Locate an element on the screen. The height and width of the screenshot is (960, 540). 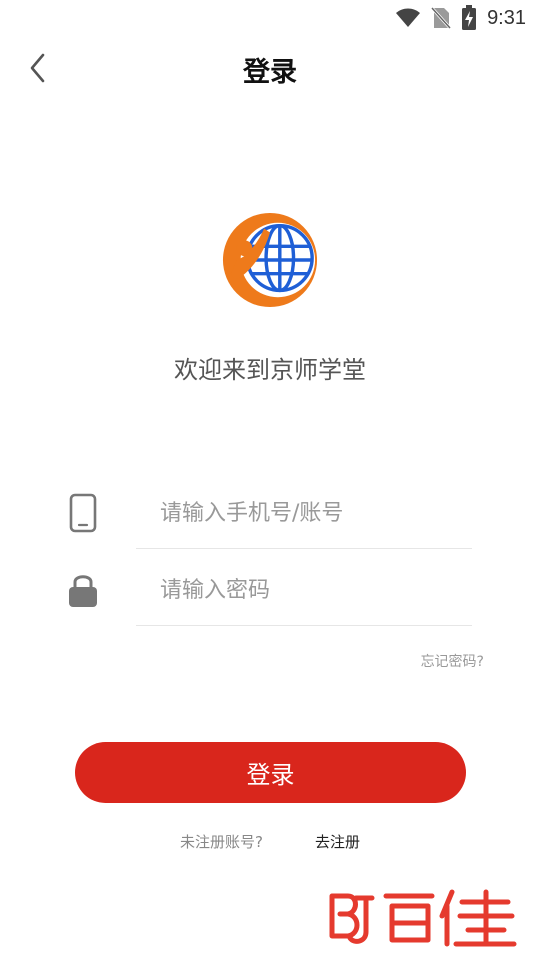
password-divider is located at coordinates (304, 625).